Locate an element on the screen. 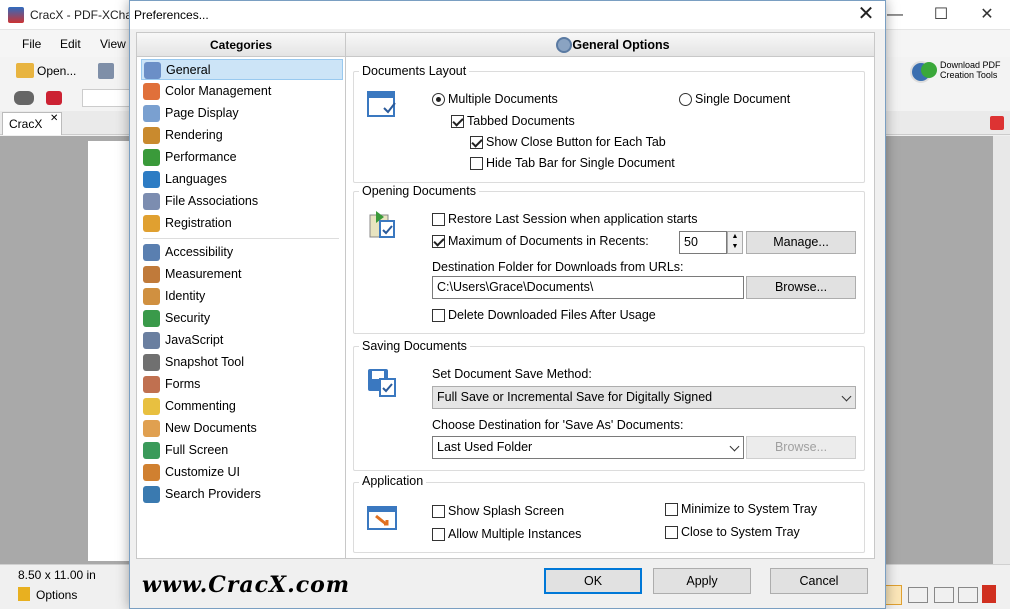  tabbed-documents-checkbox is located at coordinates (457, 121).